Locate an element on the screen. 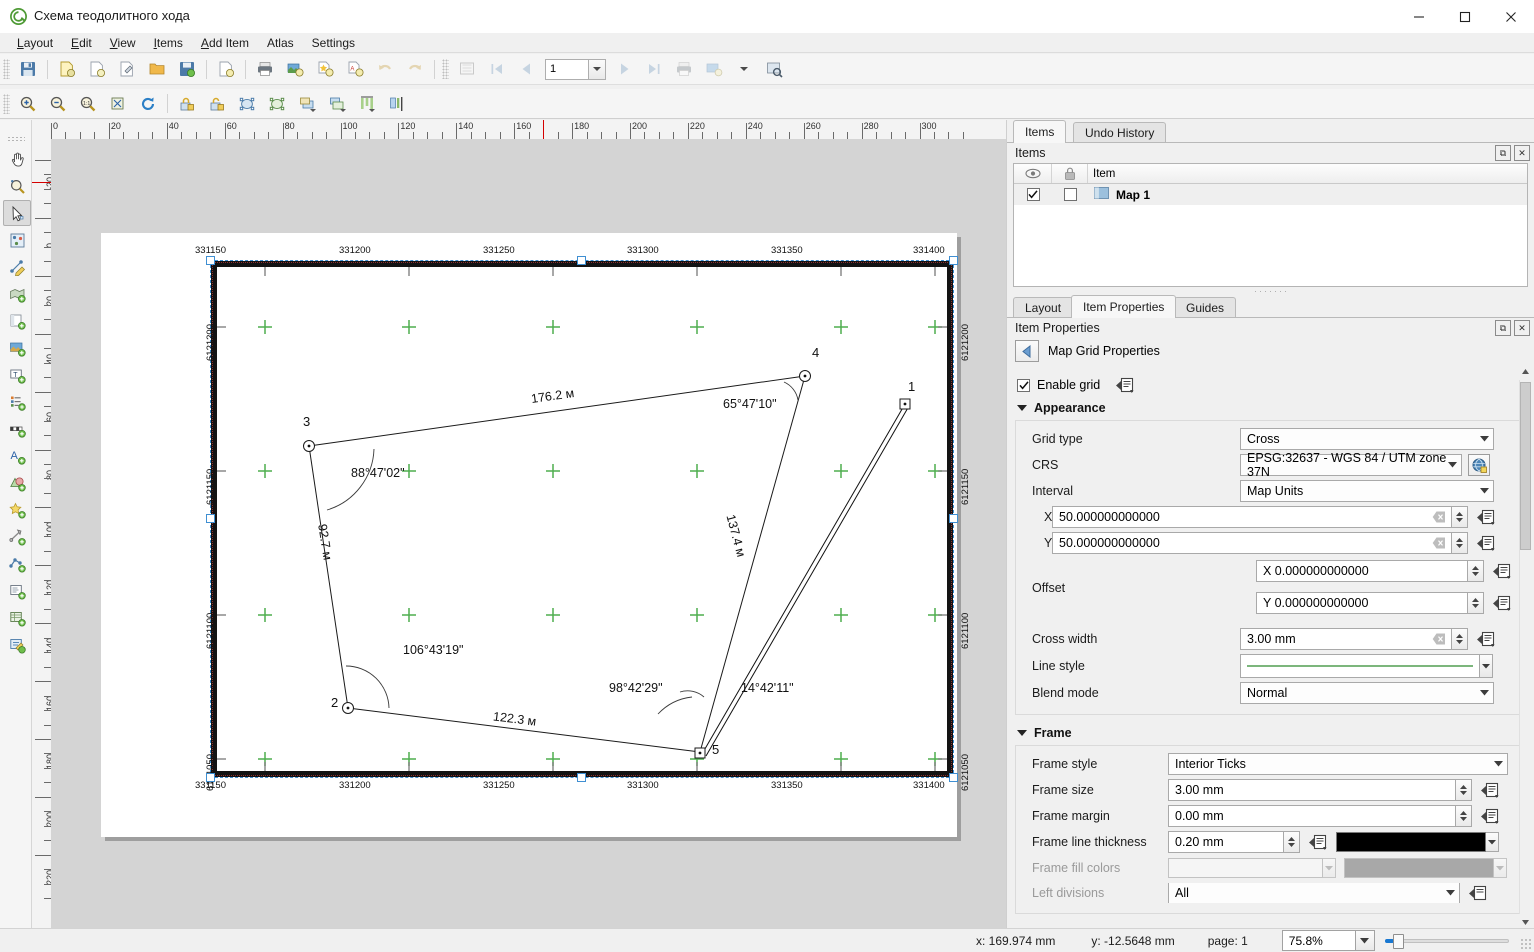  add-arrow-icon is located at coordinates (17, 537).